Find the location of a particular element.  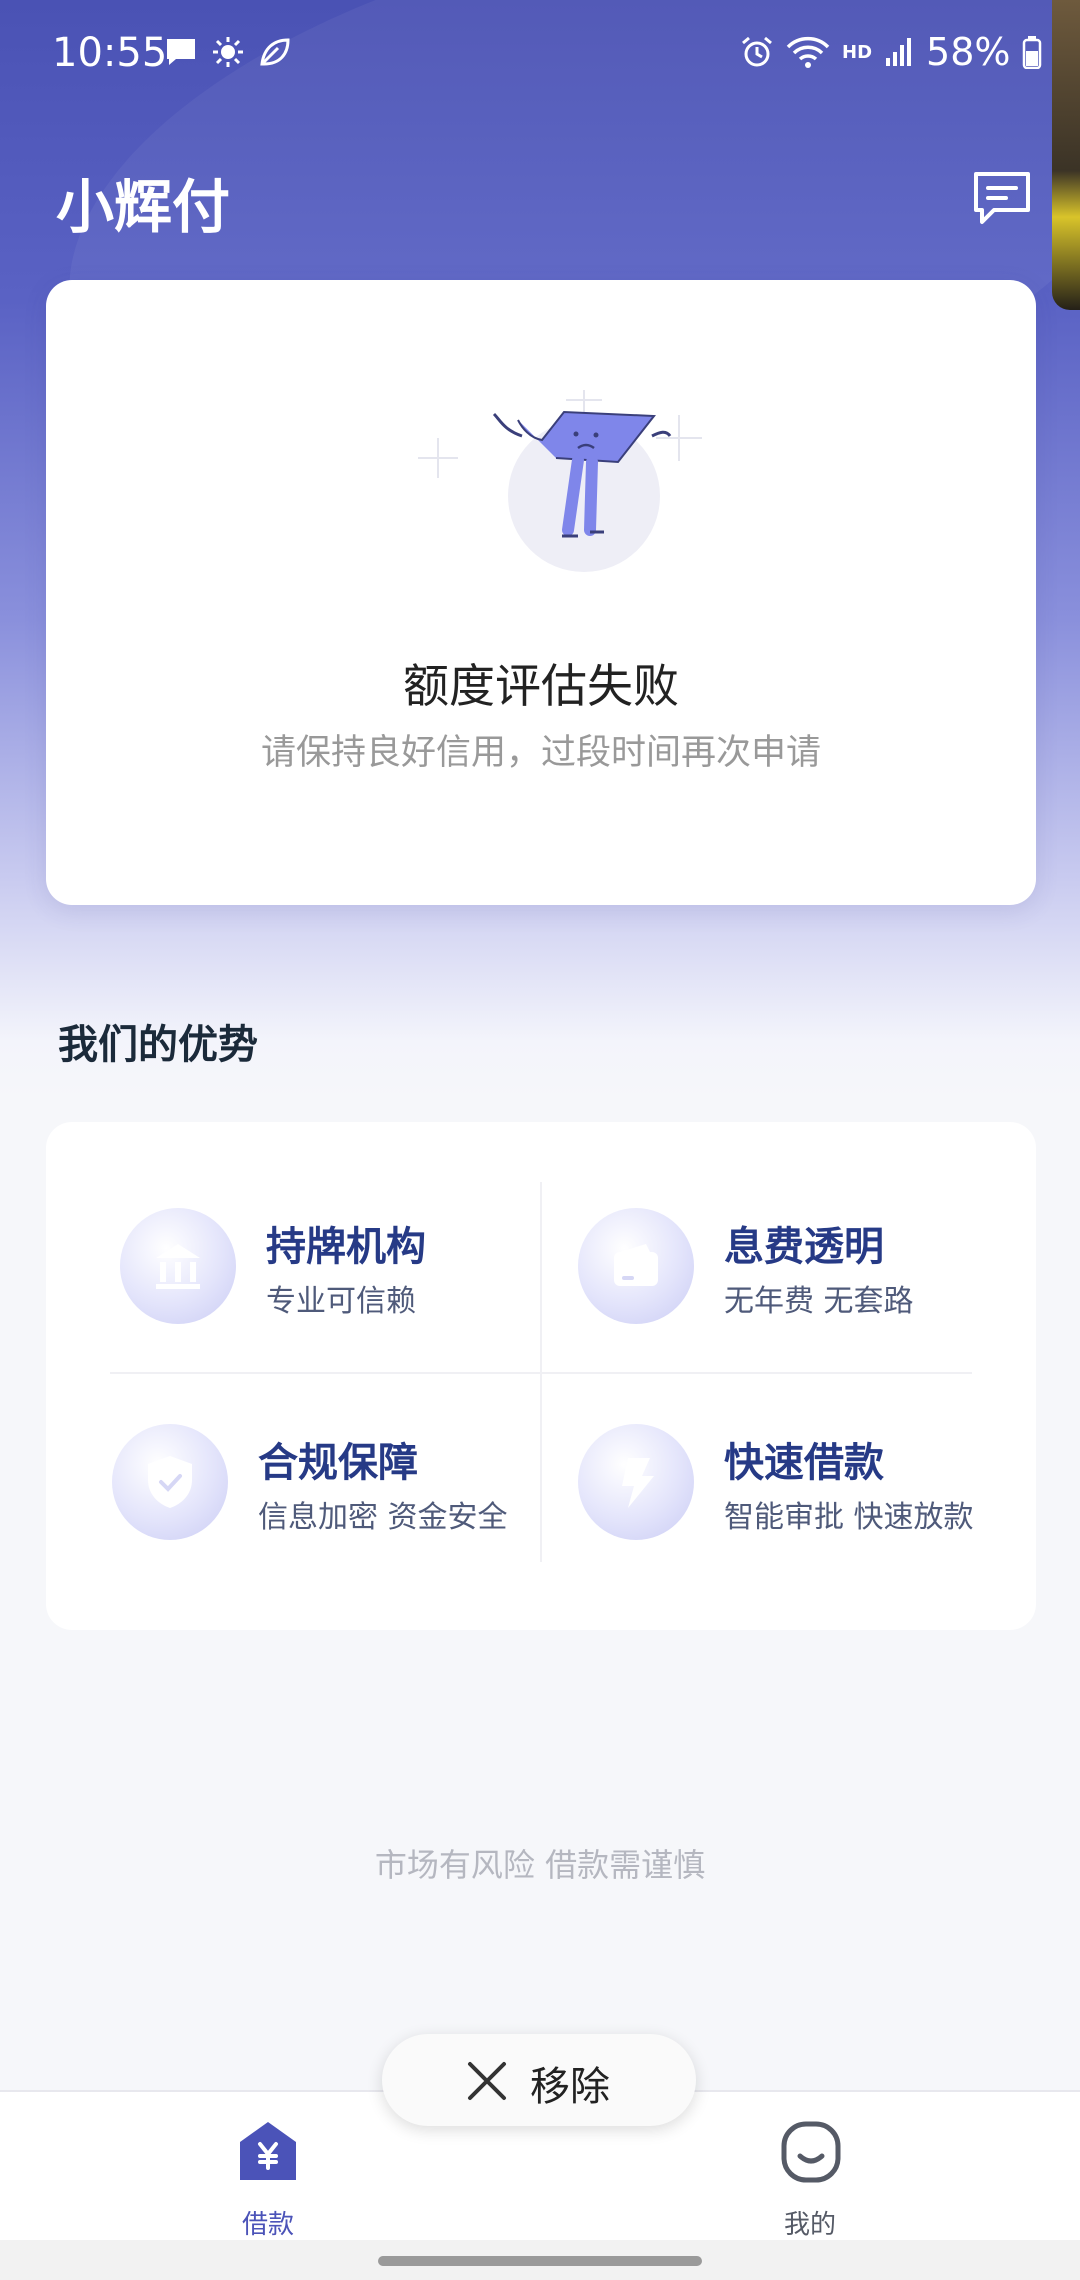

tab-loan: 借款 is located at coordinates (268, 2176).